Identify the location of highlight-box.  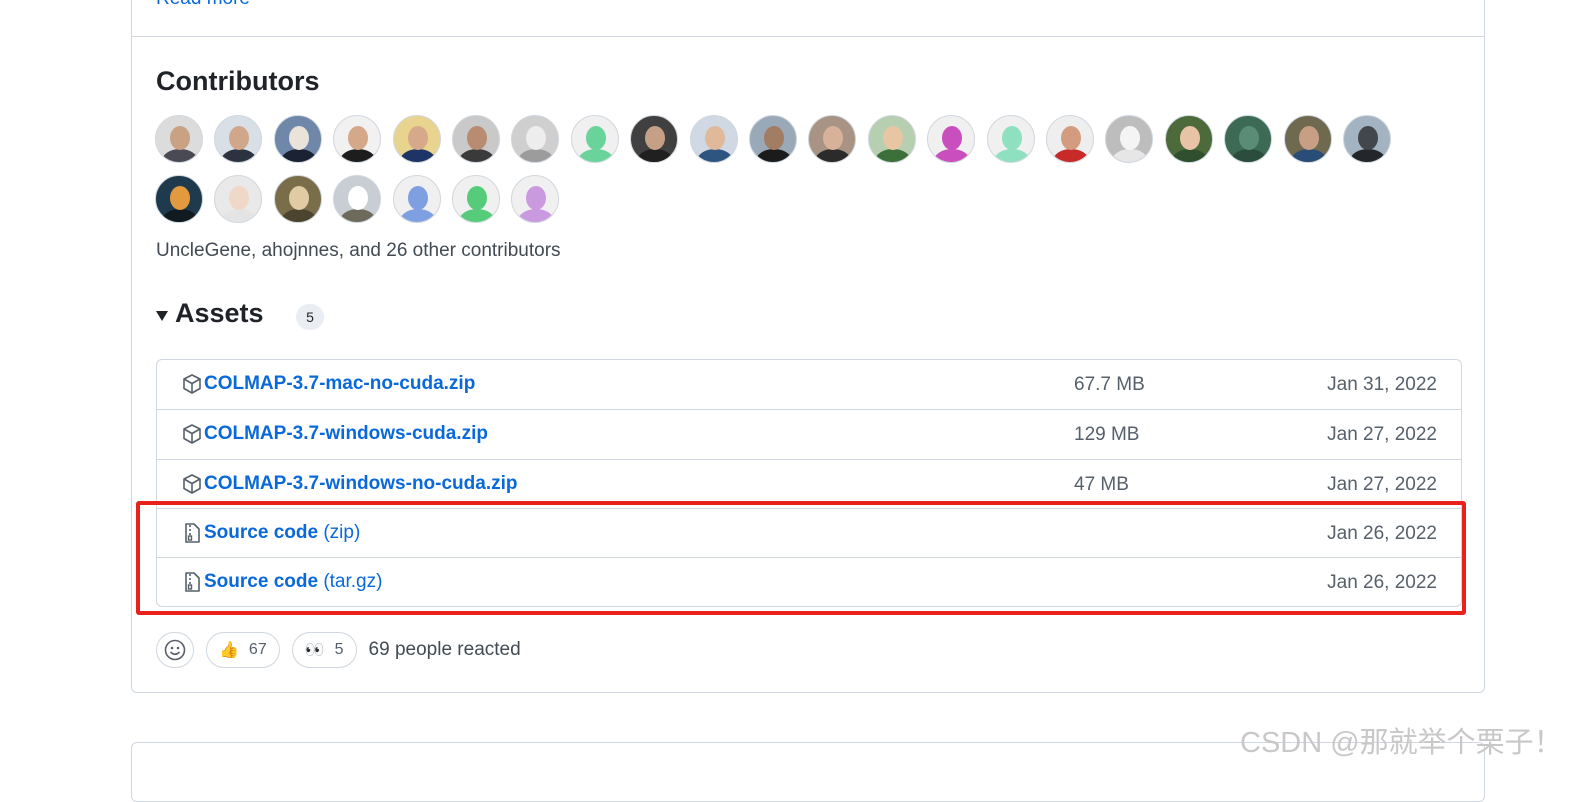
(801, 558).